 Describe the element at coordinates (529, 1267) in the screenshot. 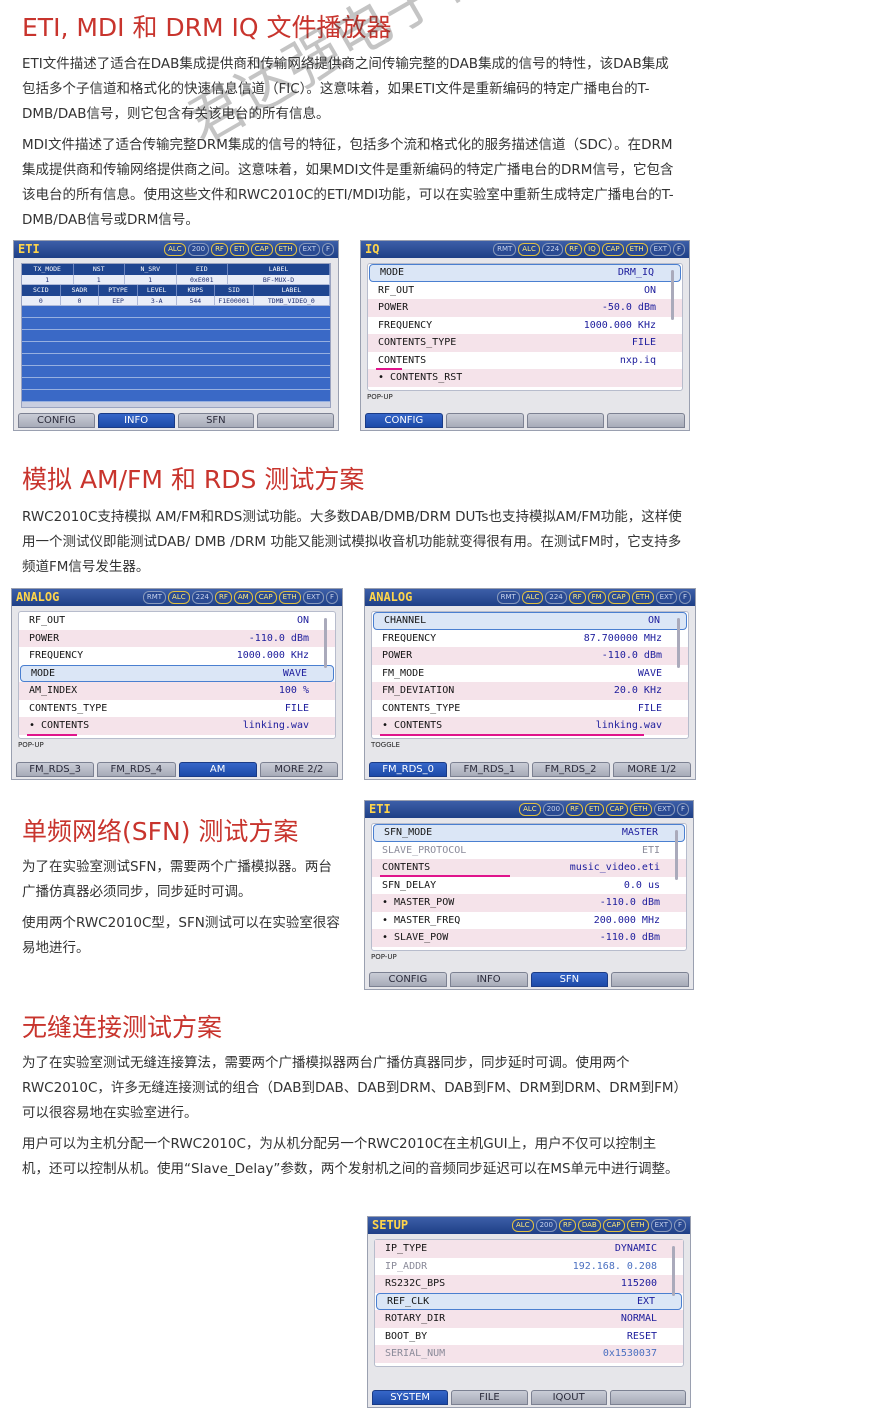

I see `param-row: IP_ADDR 192.168. 0.208` at that location.